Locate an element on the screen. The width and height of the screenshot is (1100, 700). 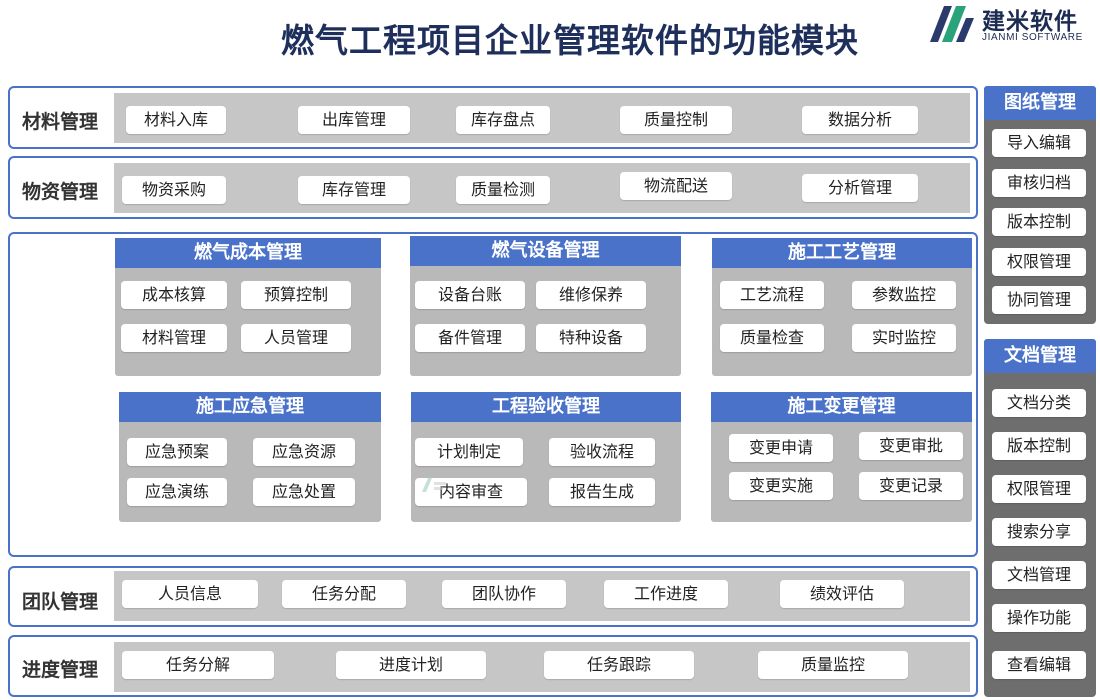
logo-name-en: JIANMI SOFTWARE is located at coordinates (1032, 37).